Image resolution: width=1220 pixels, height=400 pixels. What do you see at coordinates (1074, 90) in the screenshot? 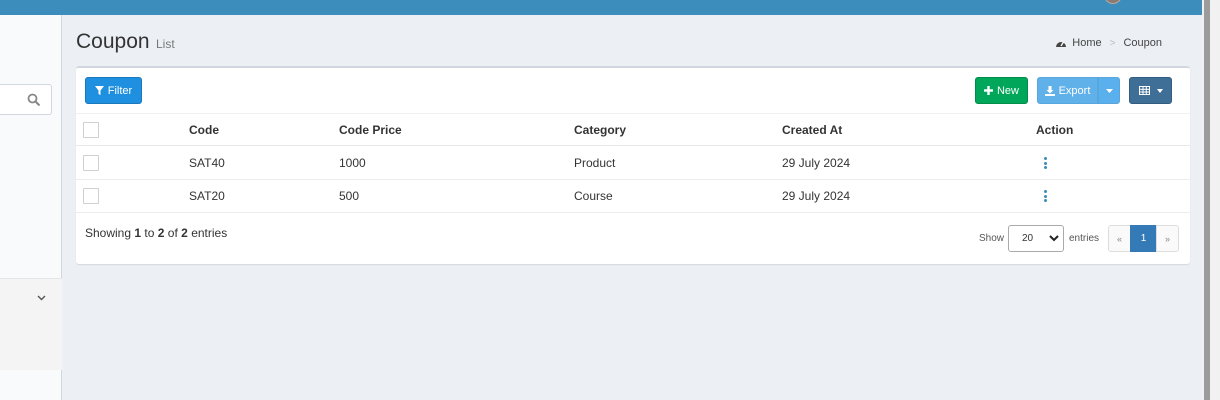
I see `export-button-label: Export` at bounding box center [1074, 90].